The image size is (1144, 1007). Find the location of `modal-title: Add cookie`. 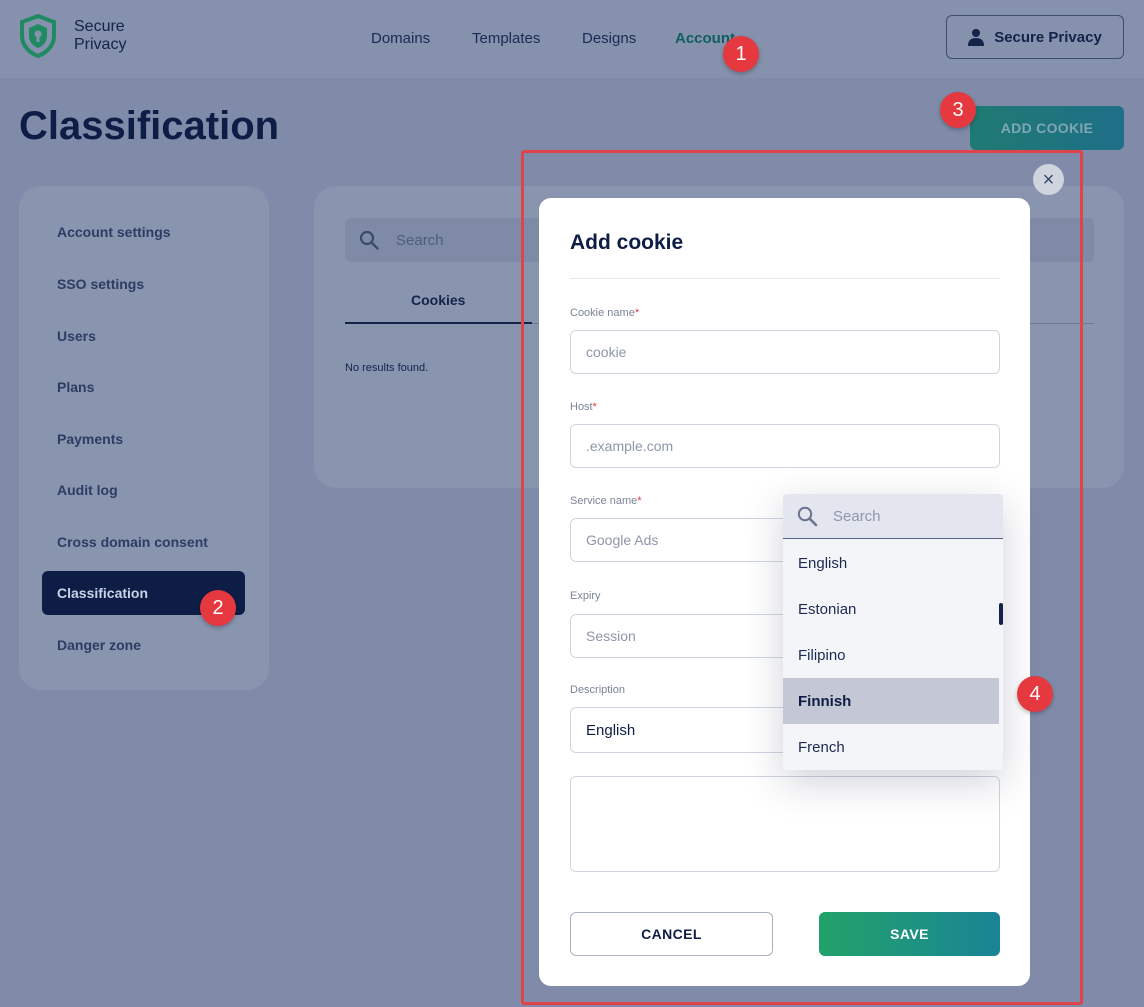

modal-title: Add cookie is located at coordinates (627, 242).